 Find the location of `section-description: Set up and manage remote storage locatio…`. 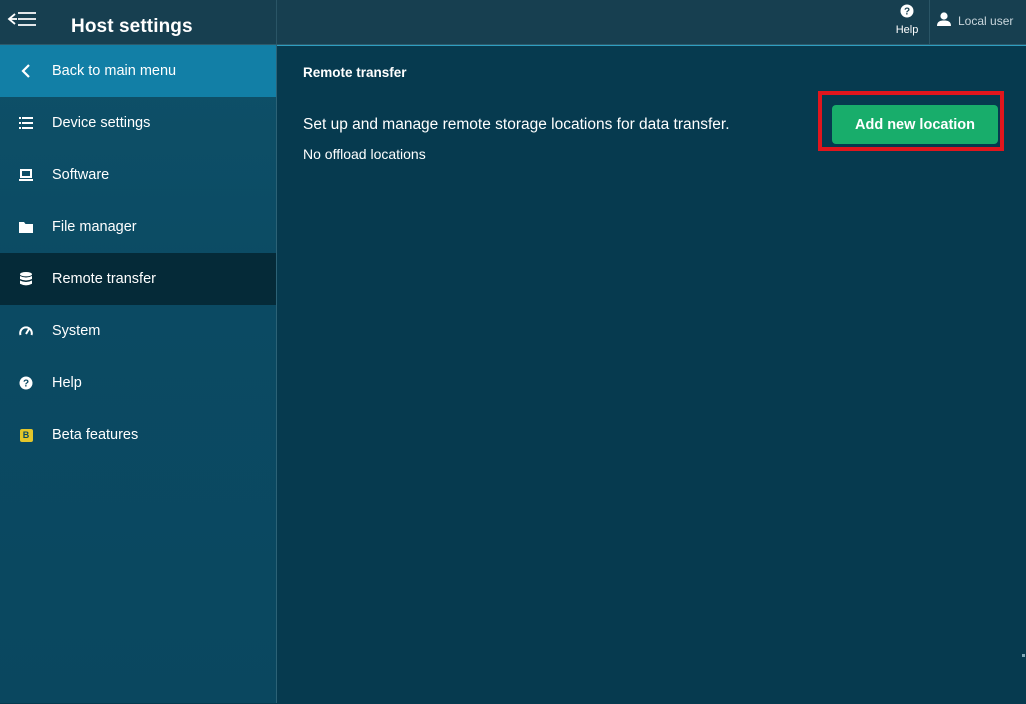

section-description: Set up and manage remote storage locatio… is located at coordinates (516, 124).